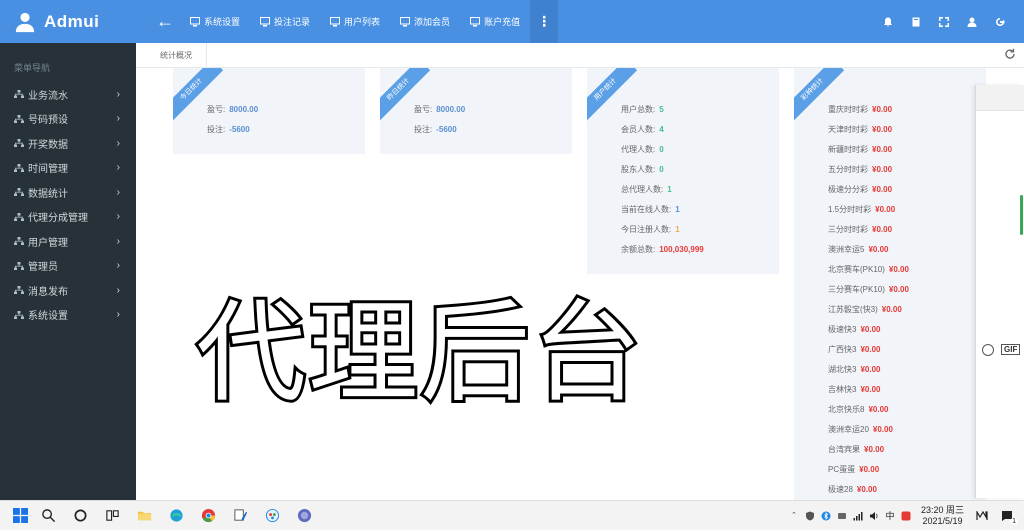 This screenshot has width=1024, height=531. I want to click on brand: Admui, so click(68, 21).